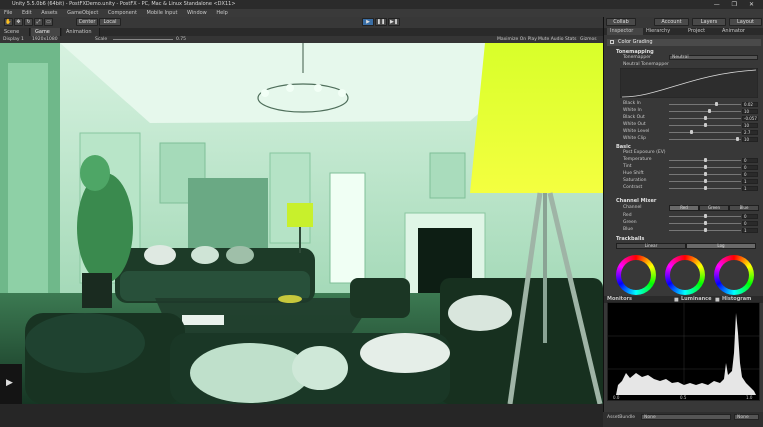 The width and height of the screenshot is (763, 427). Describe the element at coordinates (636, 201) in the screenshot. I see `channel-mixer-header: Channel Mixer` at that location.